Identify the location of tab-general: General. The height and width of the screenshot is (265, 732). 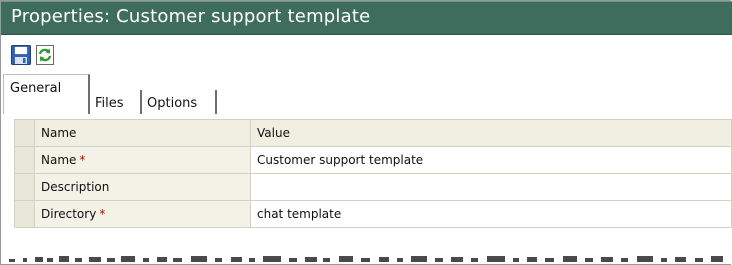
(46, 94).